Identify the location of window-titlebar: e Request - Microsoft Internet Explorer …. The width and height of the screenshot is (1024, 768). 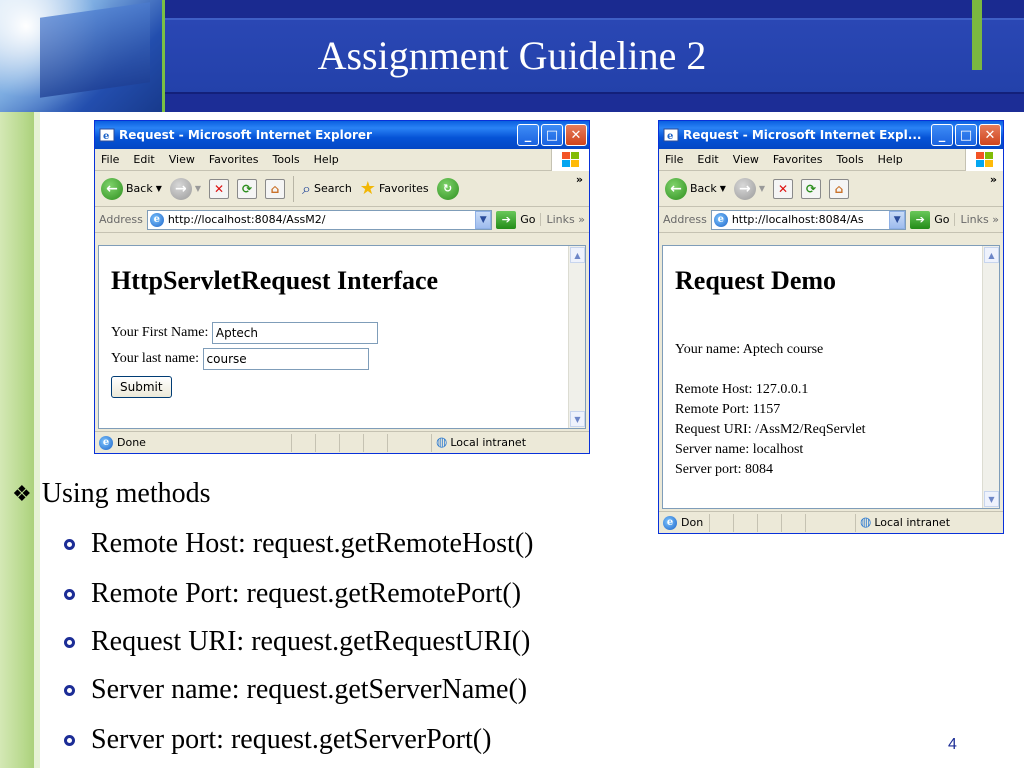
(342, 135).